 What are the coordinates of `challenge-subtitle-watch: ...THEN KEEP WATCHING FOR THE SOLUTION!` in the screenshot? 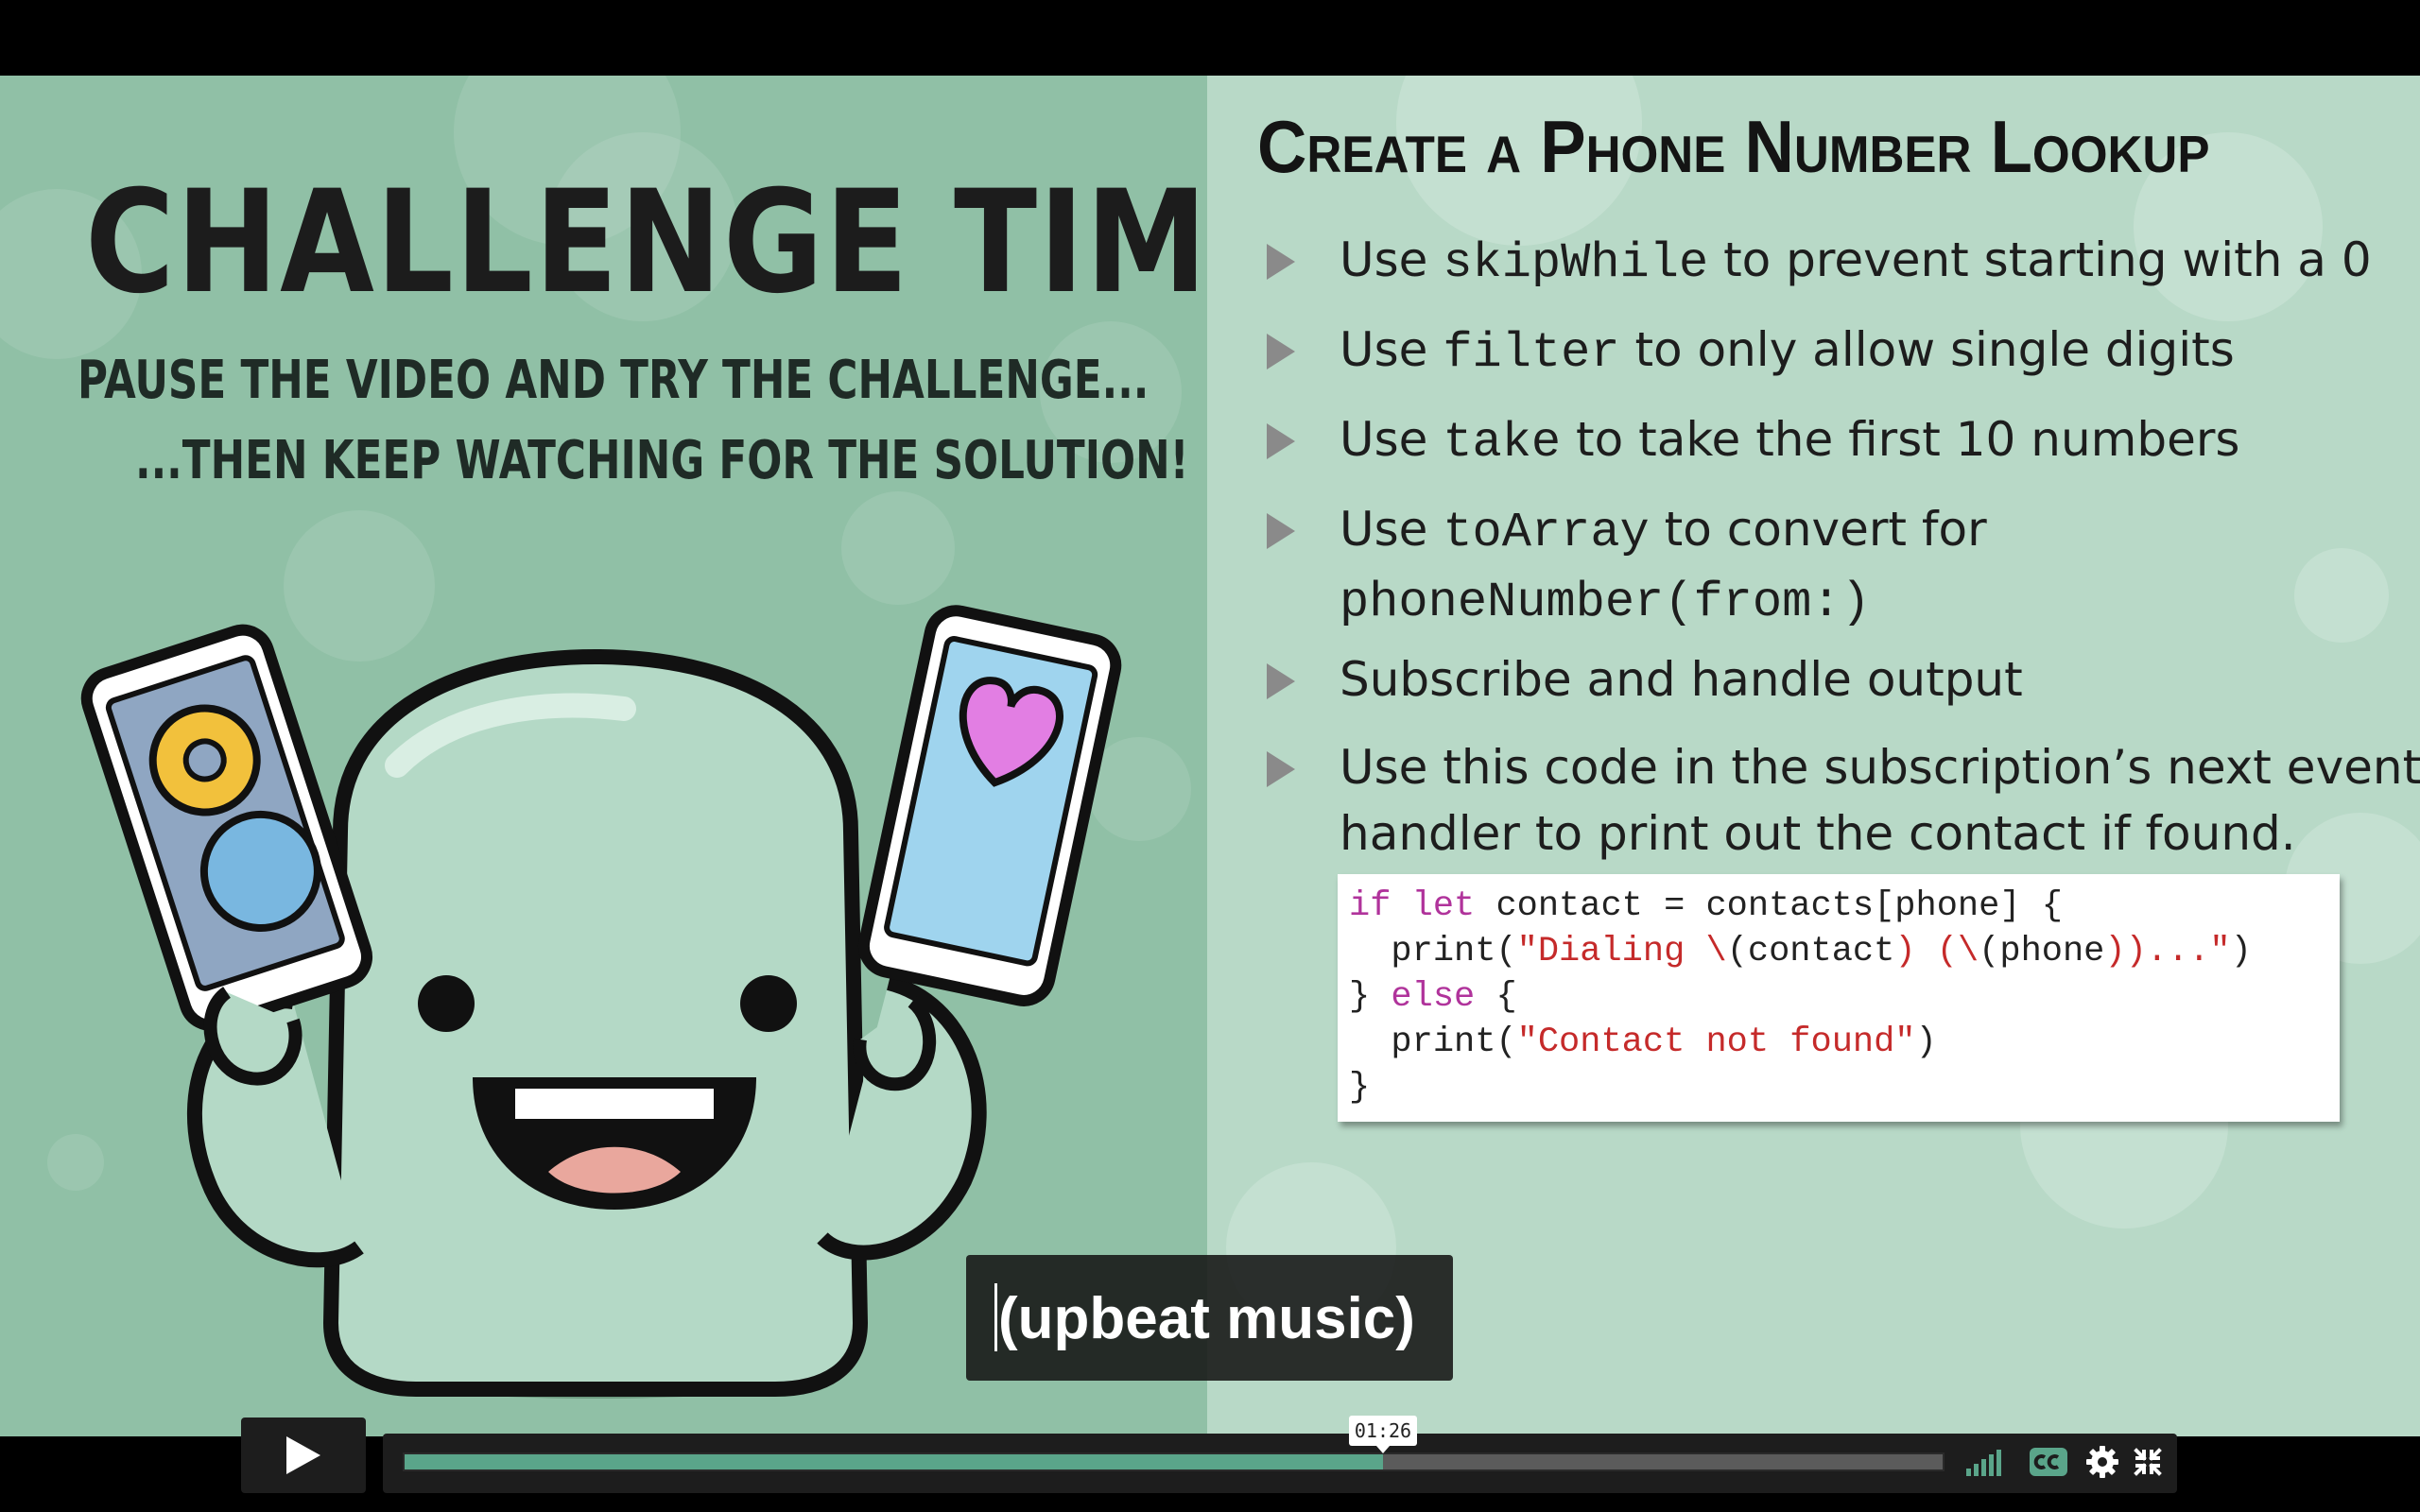 It's located at (662, 460).